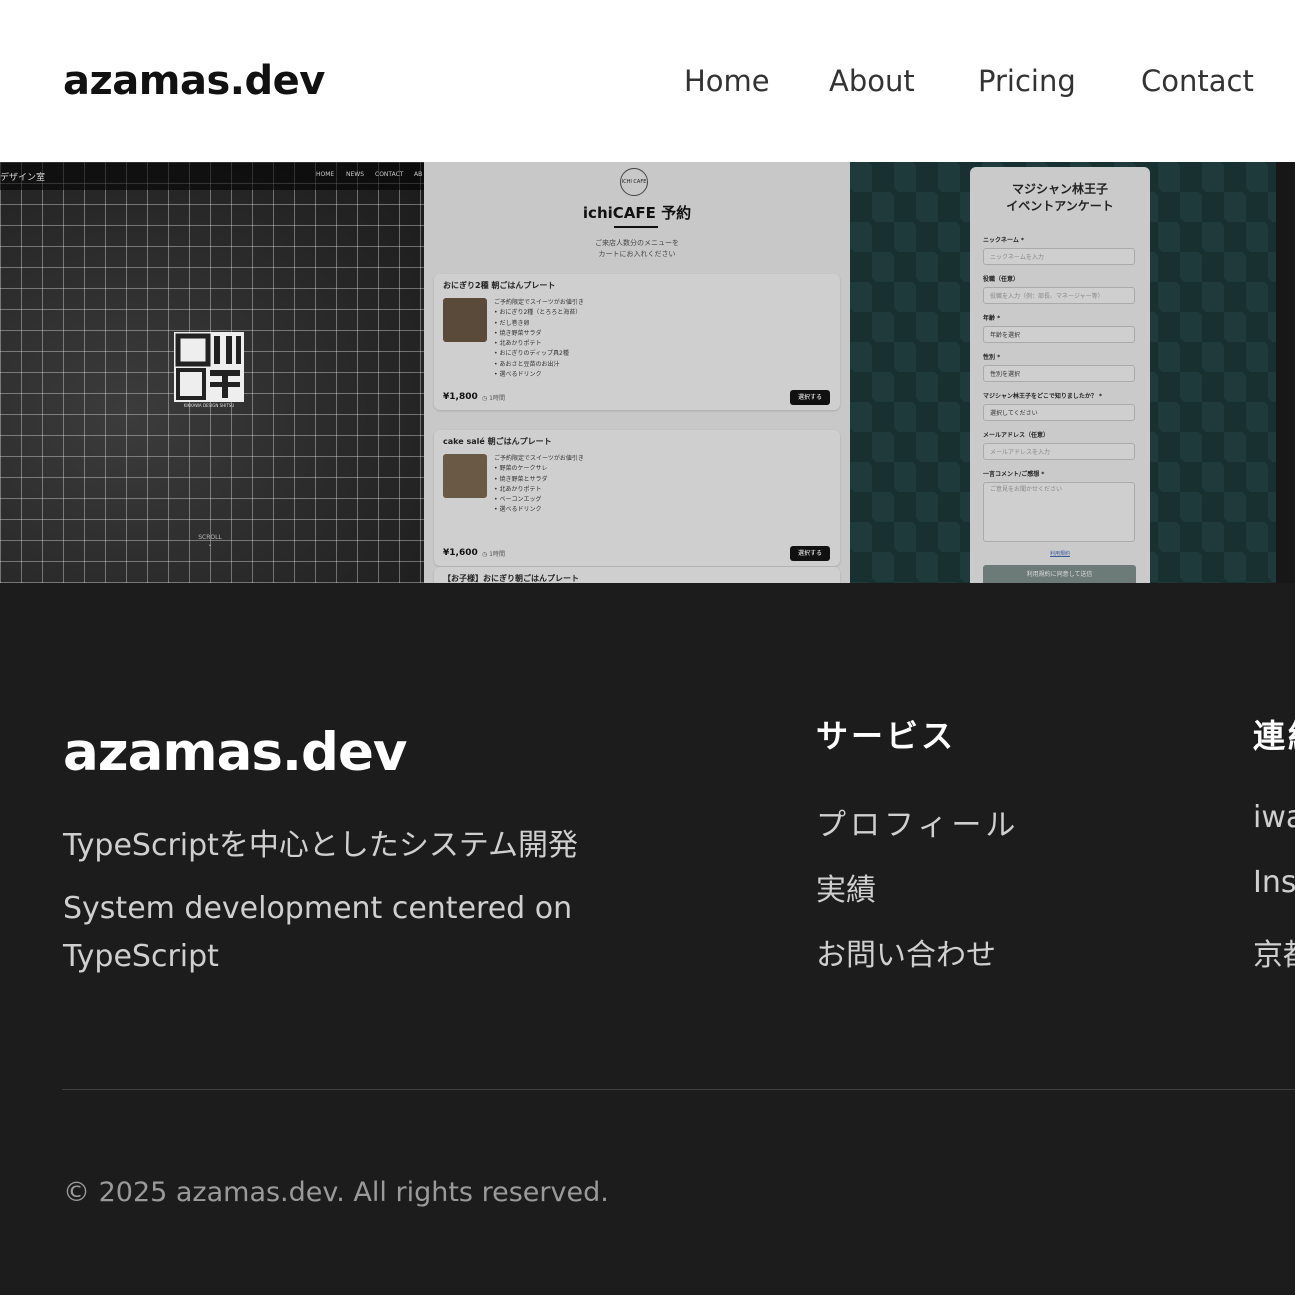 The image size is (1295, 1295). I want to click on menu-card-title: おにぎり2種 朝ごはんプレート, so click(499, 285).